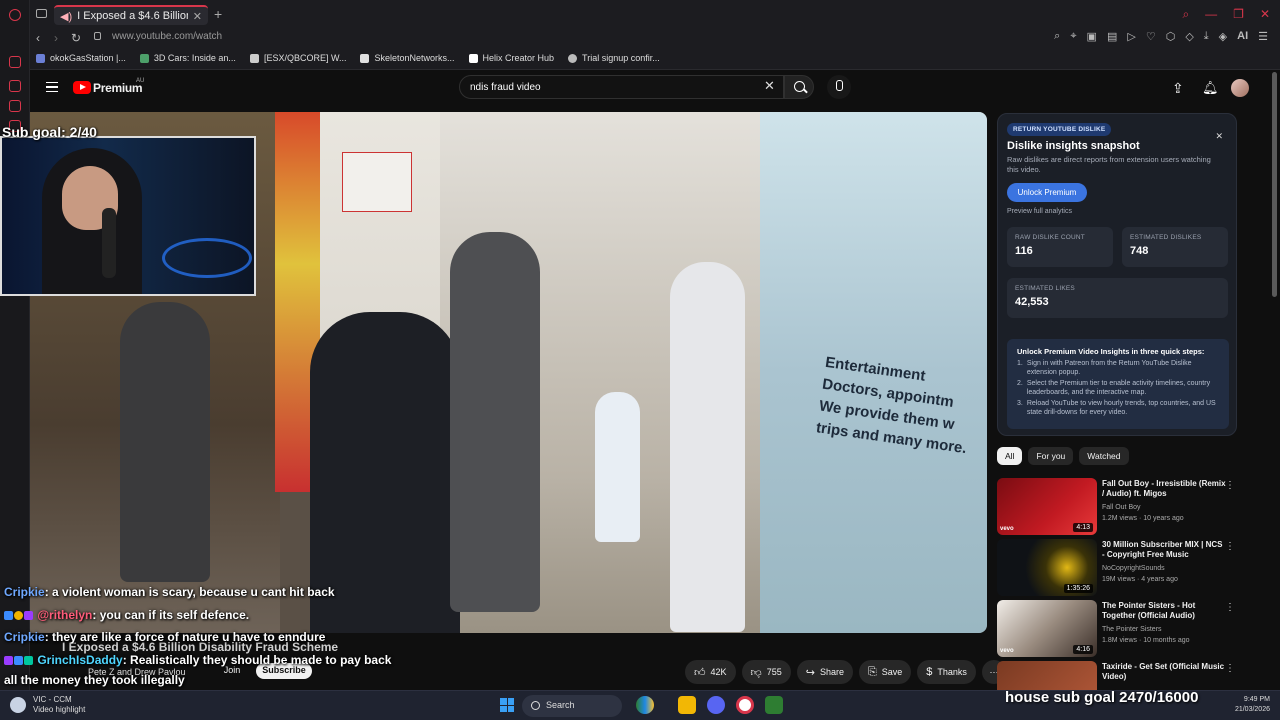 The height and width of the screenshot is (720, 1280). What do you see at coordinates (197, 16) in the screenshot?
I see `close-tab-icon: ✕` at bounding box center [197, 16].